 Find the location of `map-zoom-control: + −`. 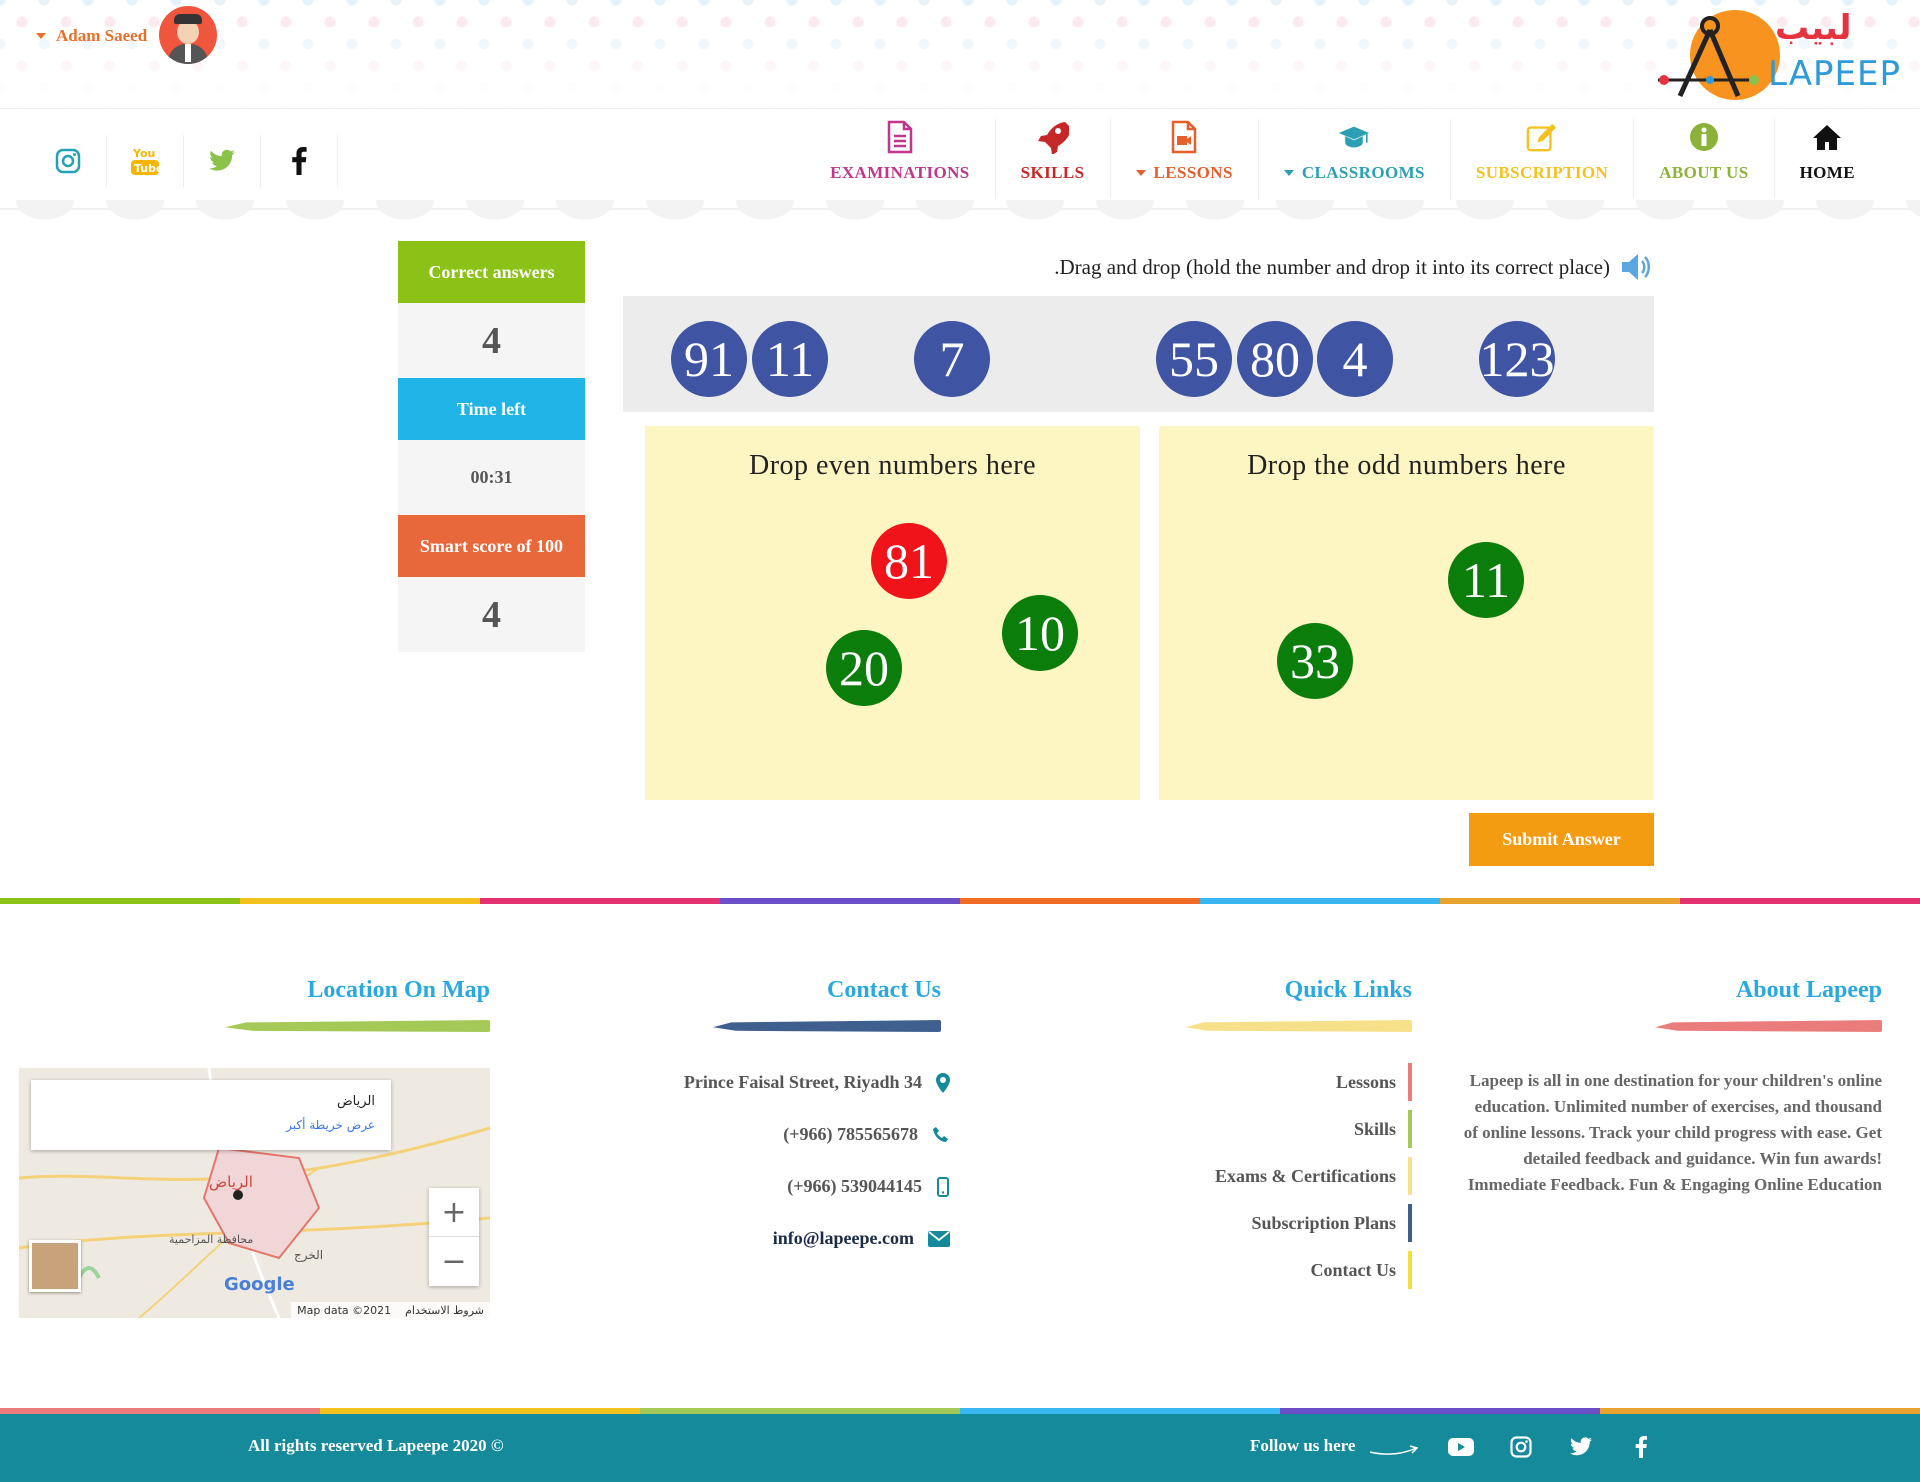

map-zoom-control: + − is located at coordinates (454, 1237).